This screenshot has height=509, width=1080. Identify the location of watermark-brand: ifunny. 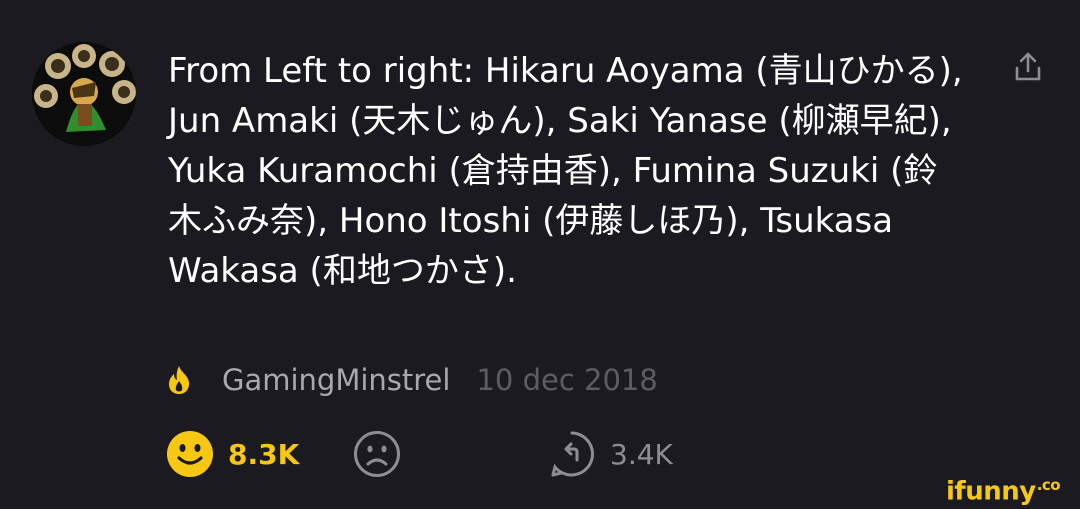
(991, 491).